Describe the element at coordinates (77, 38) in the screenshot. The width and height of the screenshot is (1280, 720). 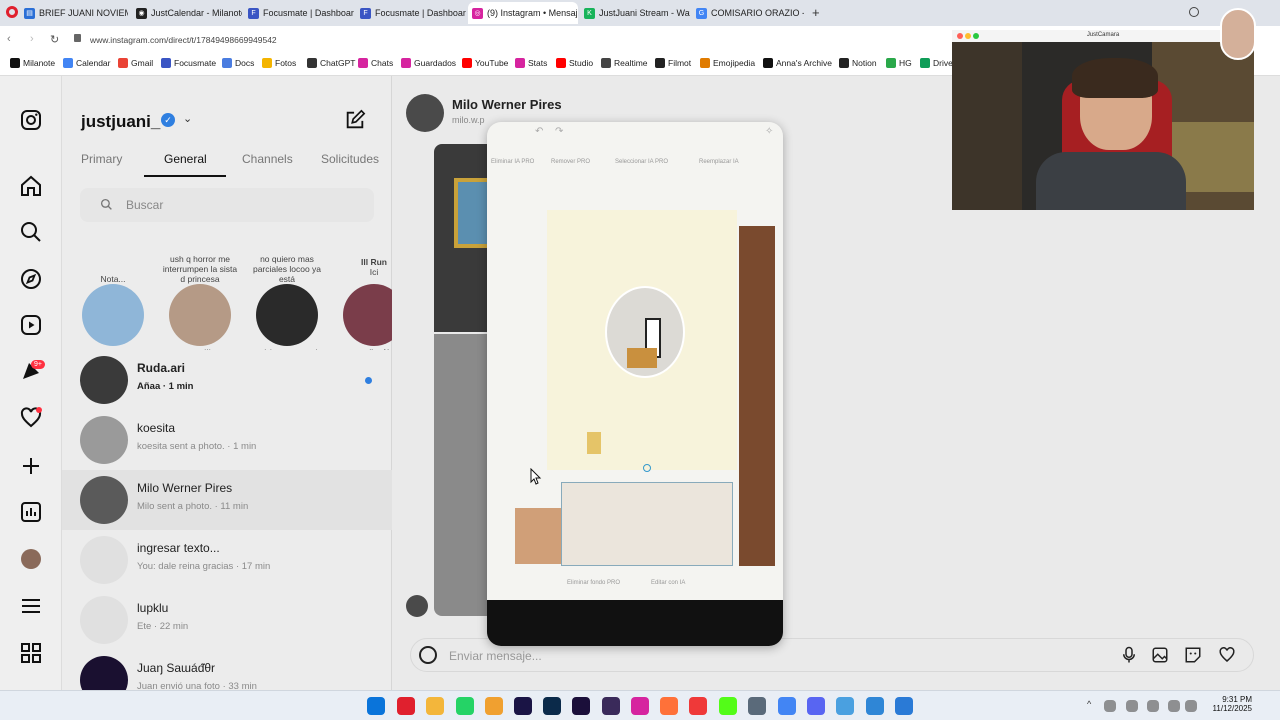
I see `security-lock-icon` at that location.